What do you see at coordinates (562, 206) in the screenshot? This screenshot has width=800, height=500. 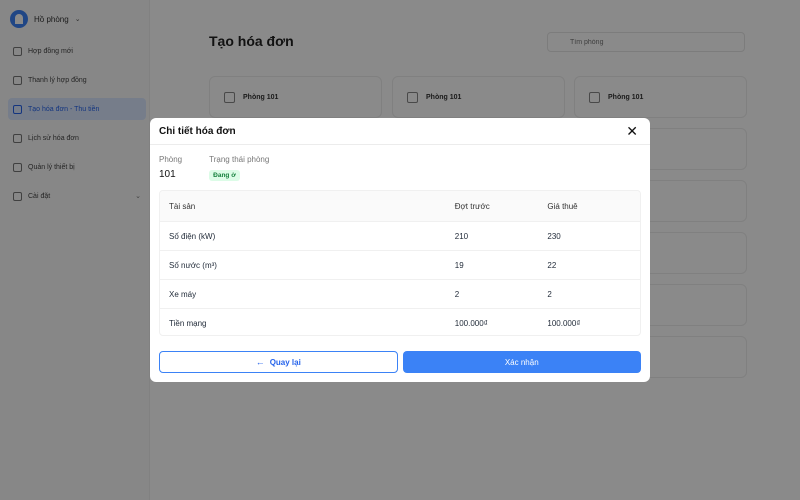 I see `column-header-price: Giá thuê` at bounding box center [562, 206].